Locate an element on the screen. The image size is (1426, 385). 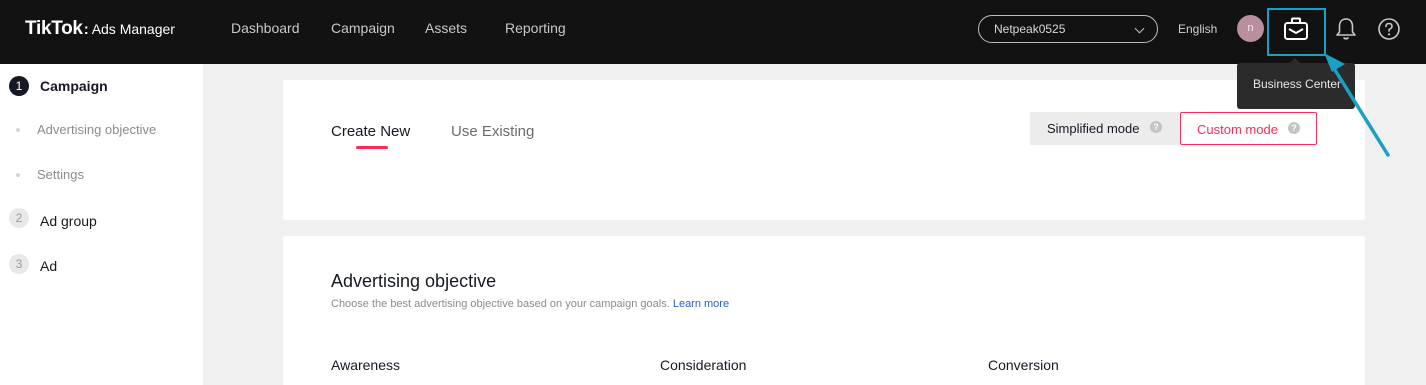
nav-campaign: Campaign is located at coordinates (363, 28).